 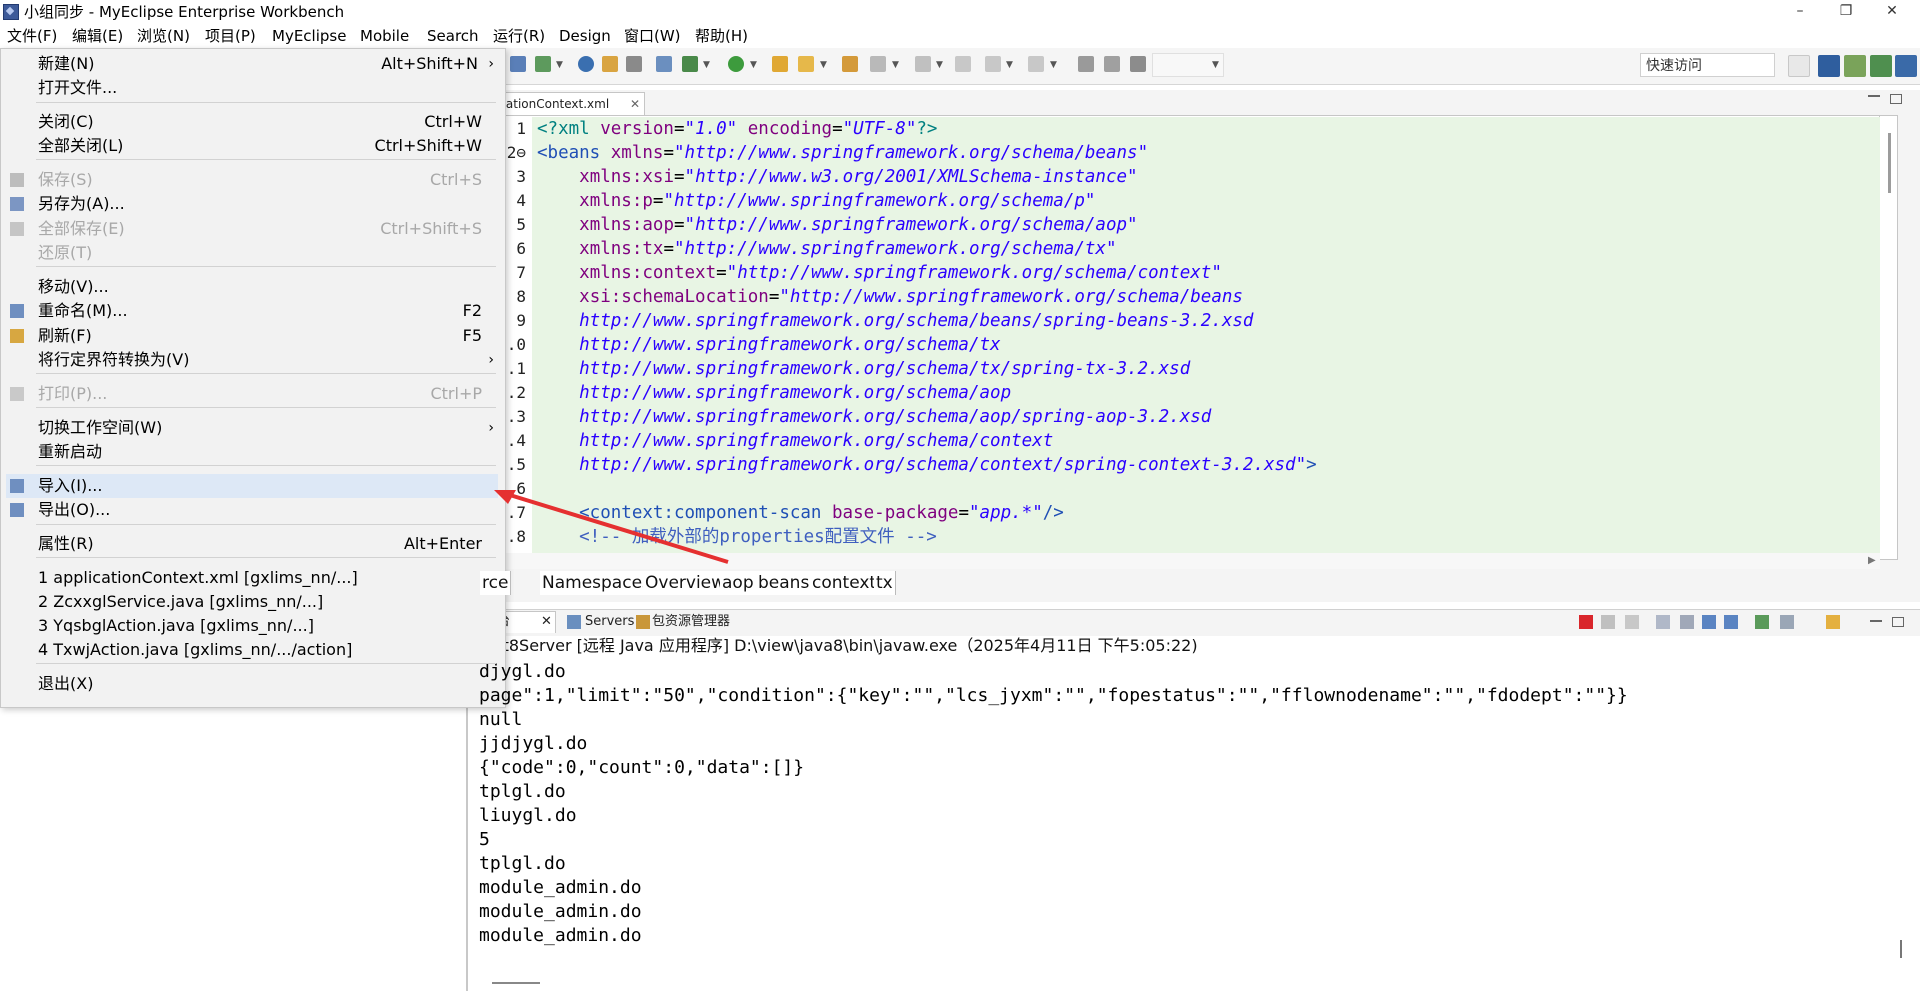 What do you see at coordinates (664, 64) in the screenshot?
I see `server-icon` at bounding box center [664, 64].